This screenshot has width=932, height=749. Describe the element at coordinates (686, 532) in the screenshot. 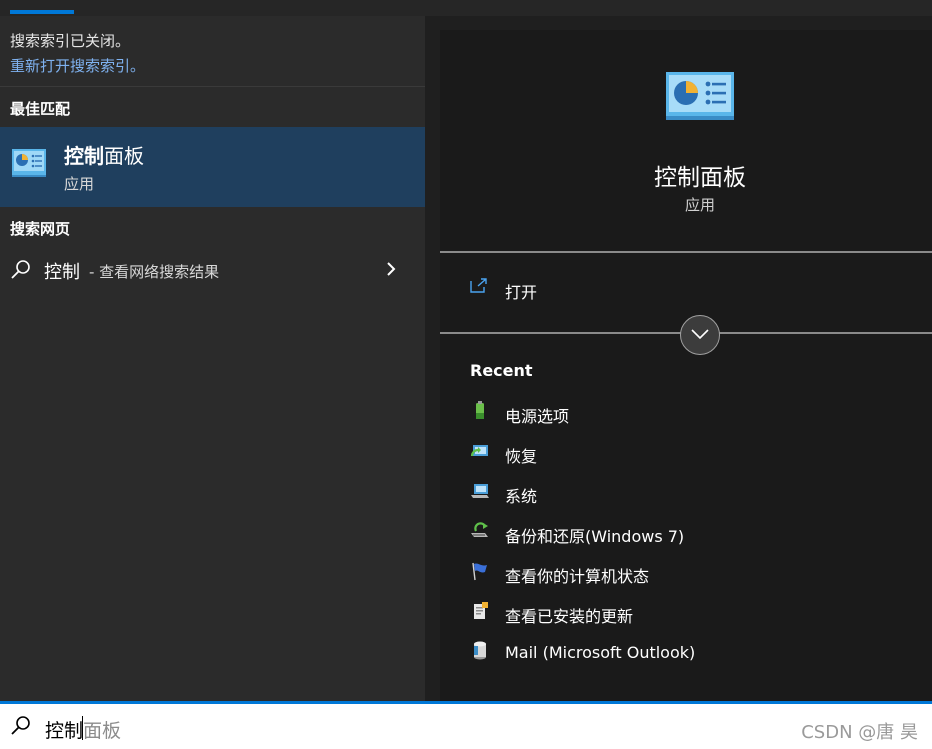

I see `recent-item-backup-restore: 备份和还原(Windows 7)` at that location.